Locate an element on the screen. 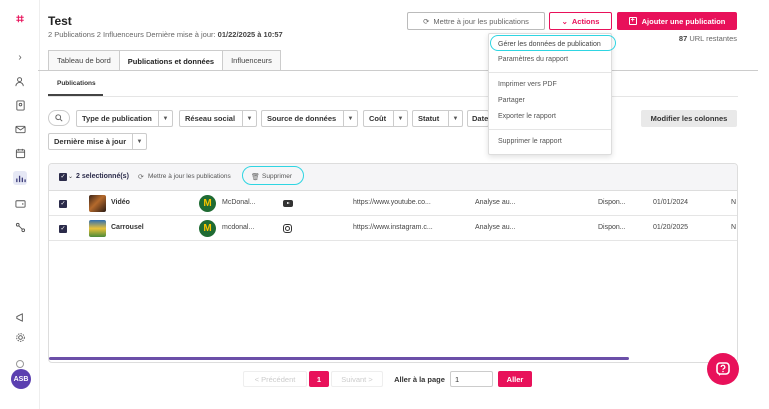 This screenshot has width=769, height=409. expand-sidebar-icon: › is located at coordinates (20, 57).